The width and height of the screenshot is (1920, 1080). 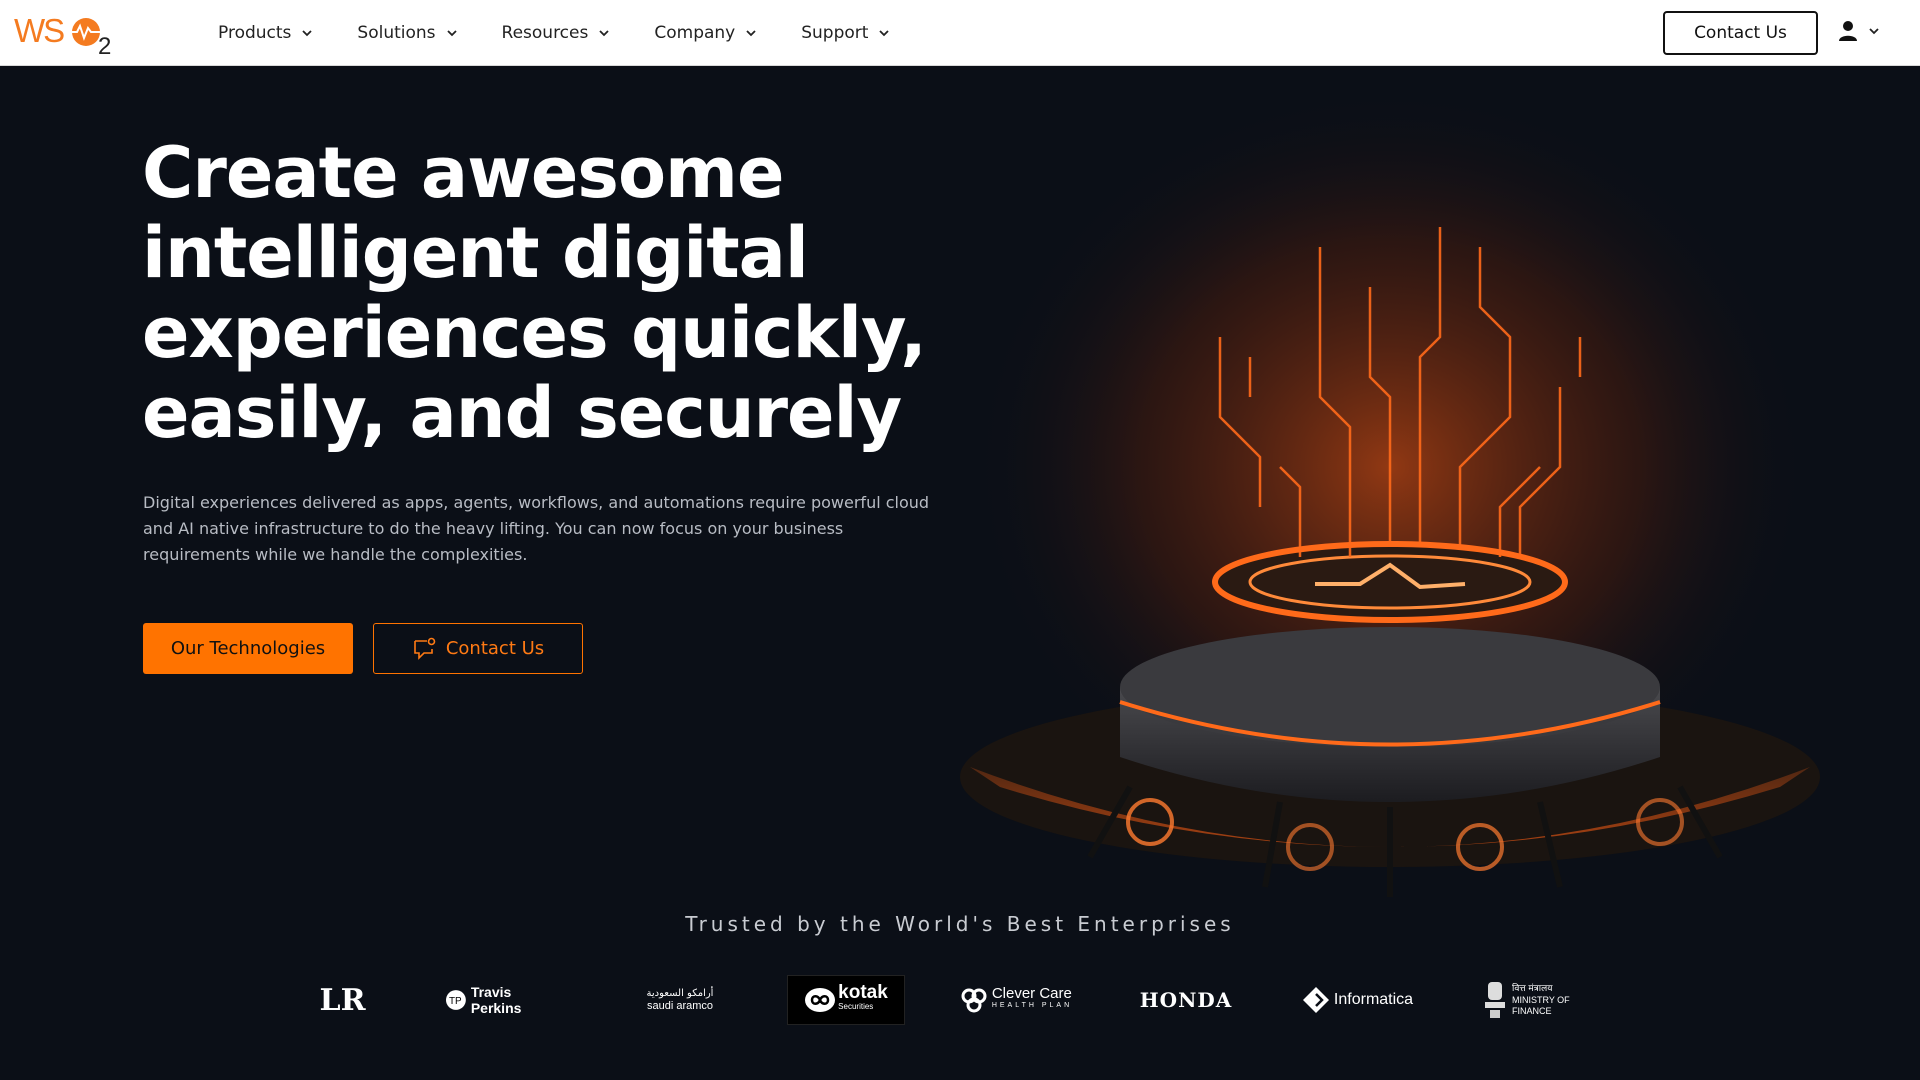 I want to click on menu-resources-label: Resources, so click(x=545, y=33).